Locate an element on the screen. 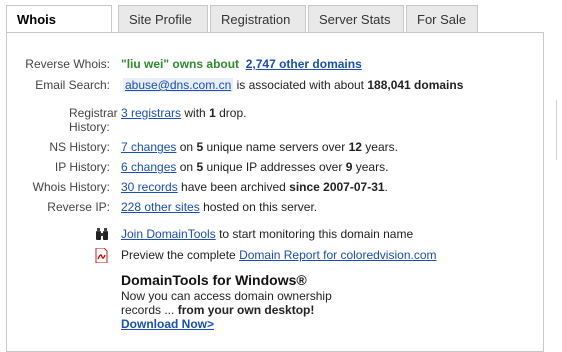 This screenshot has width=562, height=352. reverse-whois-label: Reverse Whois: is located at coordinates (67, 64).